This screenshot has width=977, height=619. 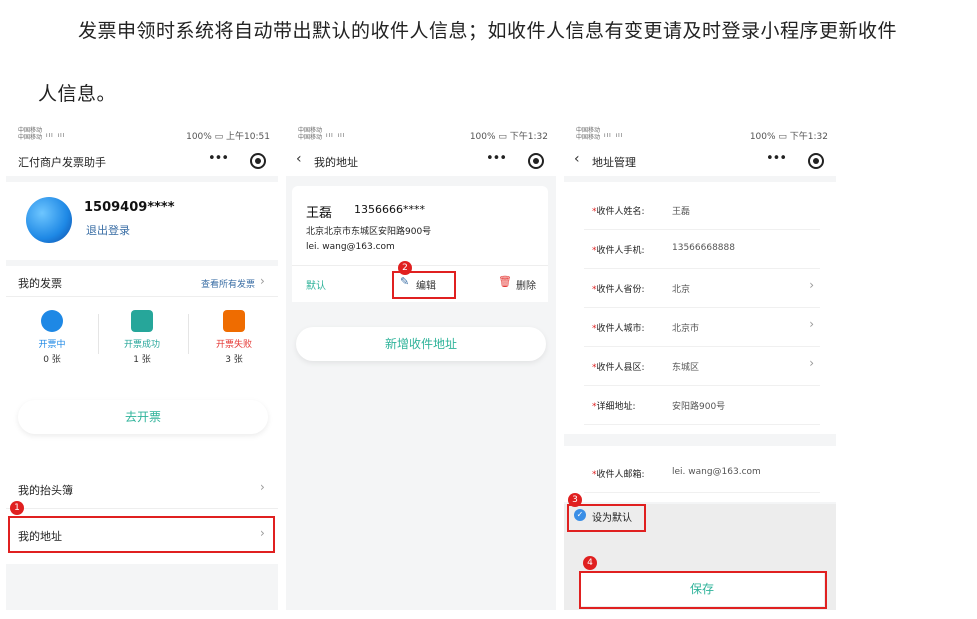 I want to click on field-value: lei. wang@163.com, so click(x=716, y=472).